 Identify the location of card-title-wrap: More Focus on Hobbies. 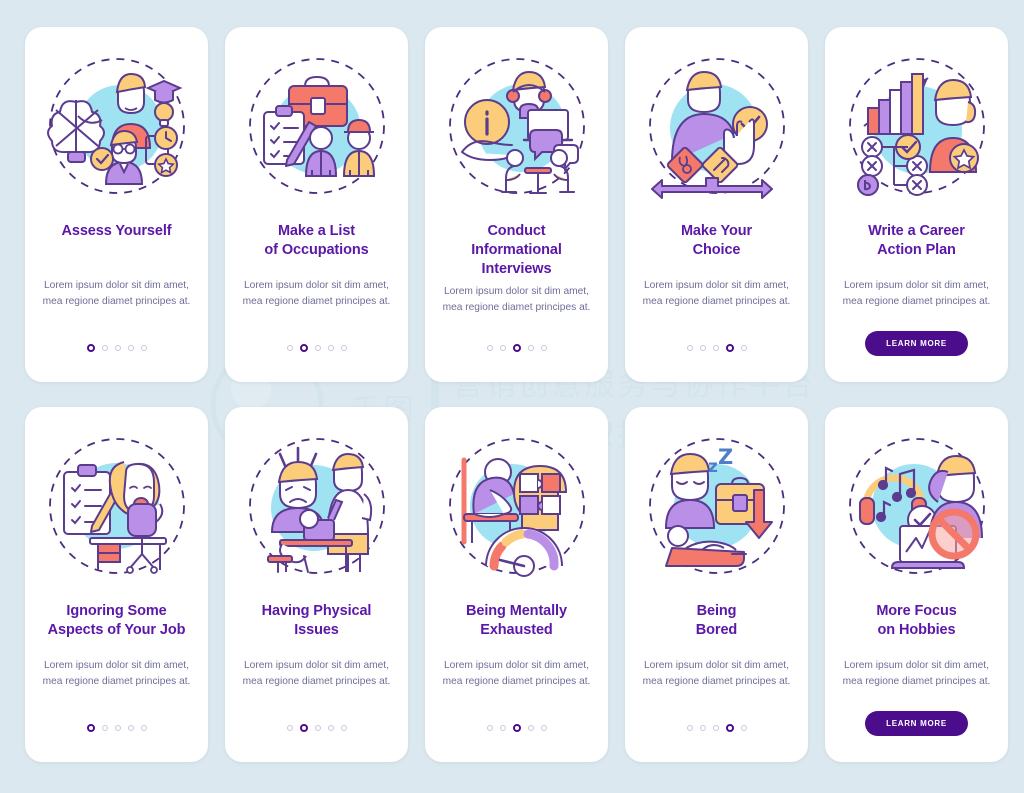
(916, 624).